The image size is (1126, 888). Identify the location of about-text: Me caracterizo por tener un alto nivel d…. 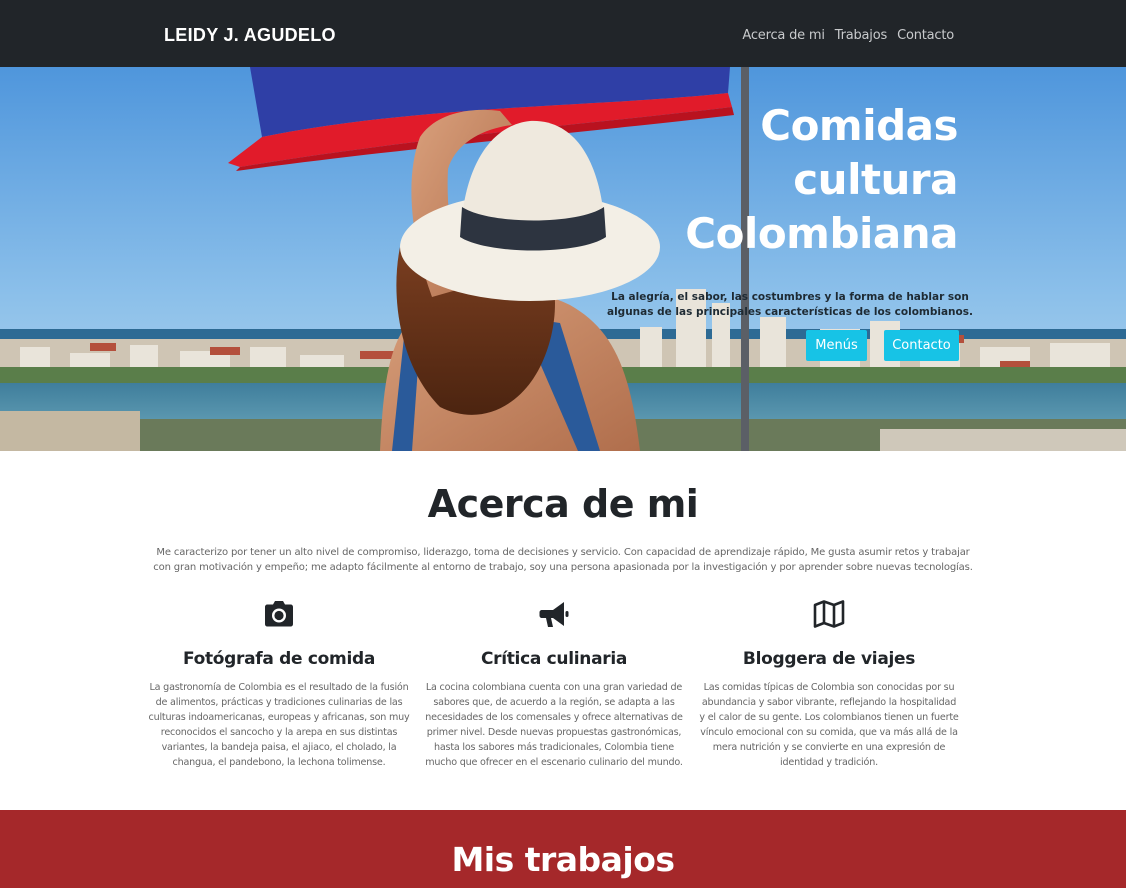
(563, 560).